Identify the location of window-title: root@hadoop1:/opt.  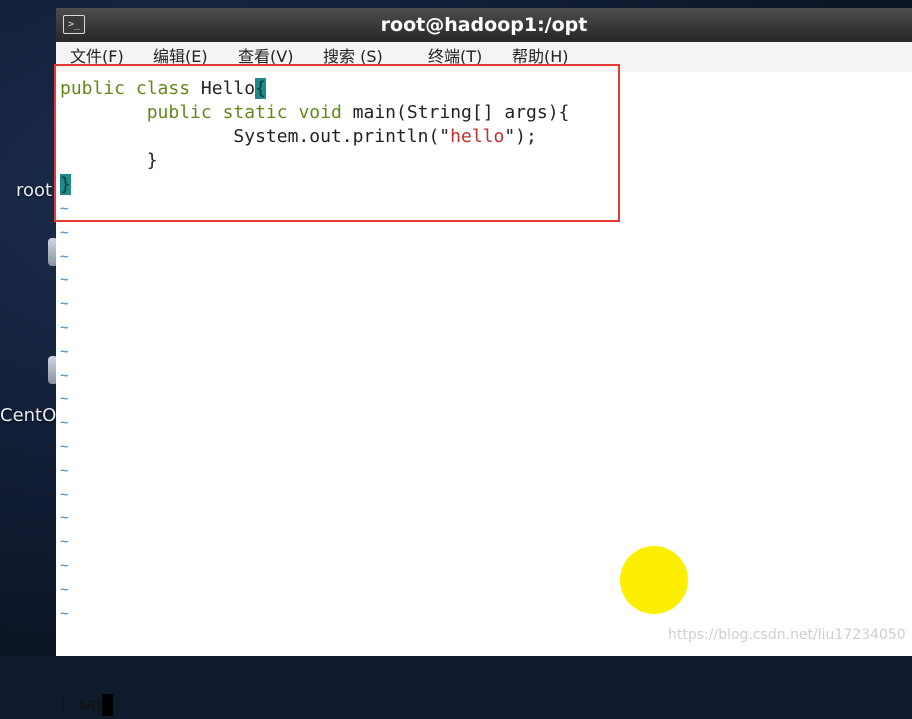
(484, 25).